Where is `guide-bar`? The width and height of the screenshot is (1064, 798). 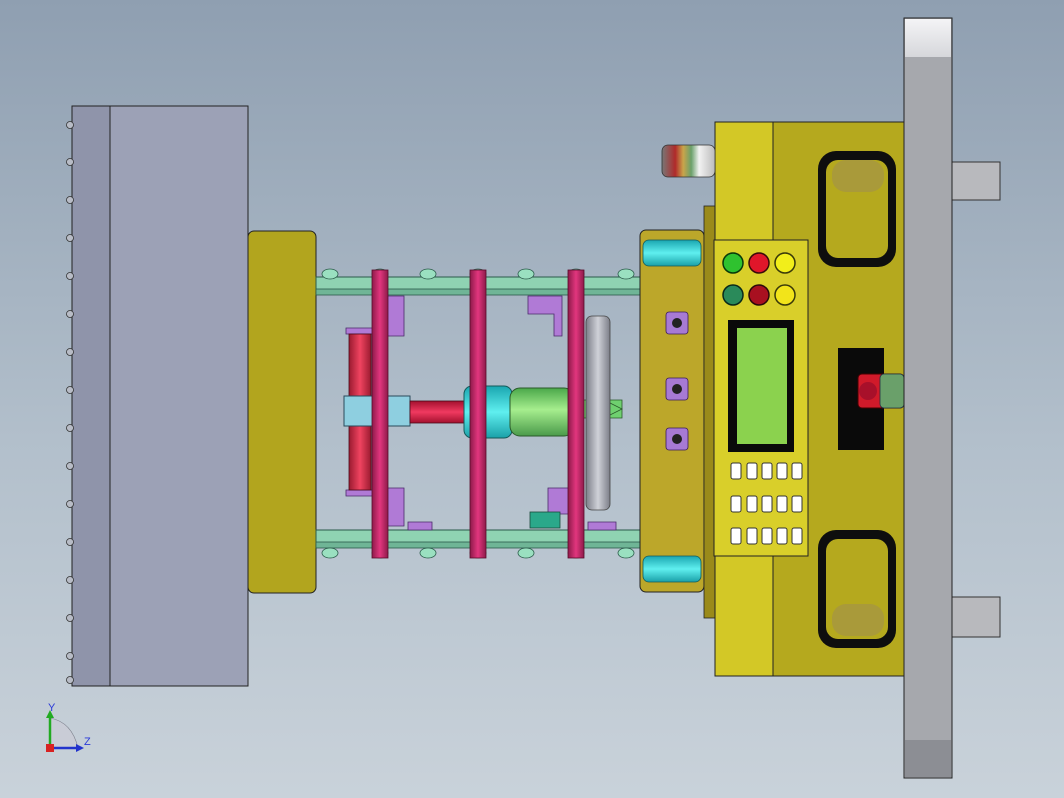
guide-bar is located at coordinates (598, 413).